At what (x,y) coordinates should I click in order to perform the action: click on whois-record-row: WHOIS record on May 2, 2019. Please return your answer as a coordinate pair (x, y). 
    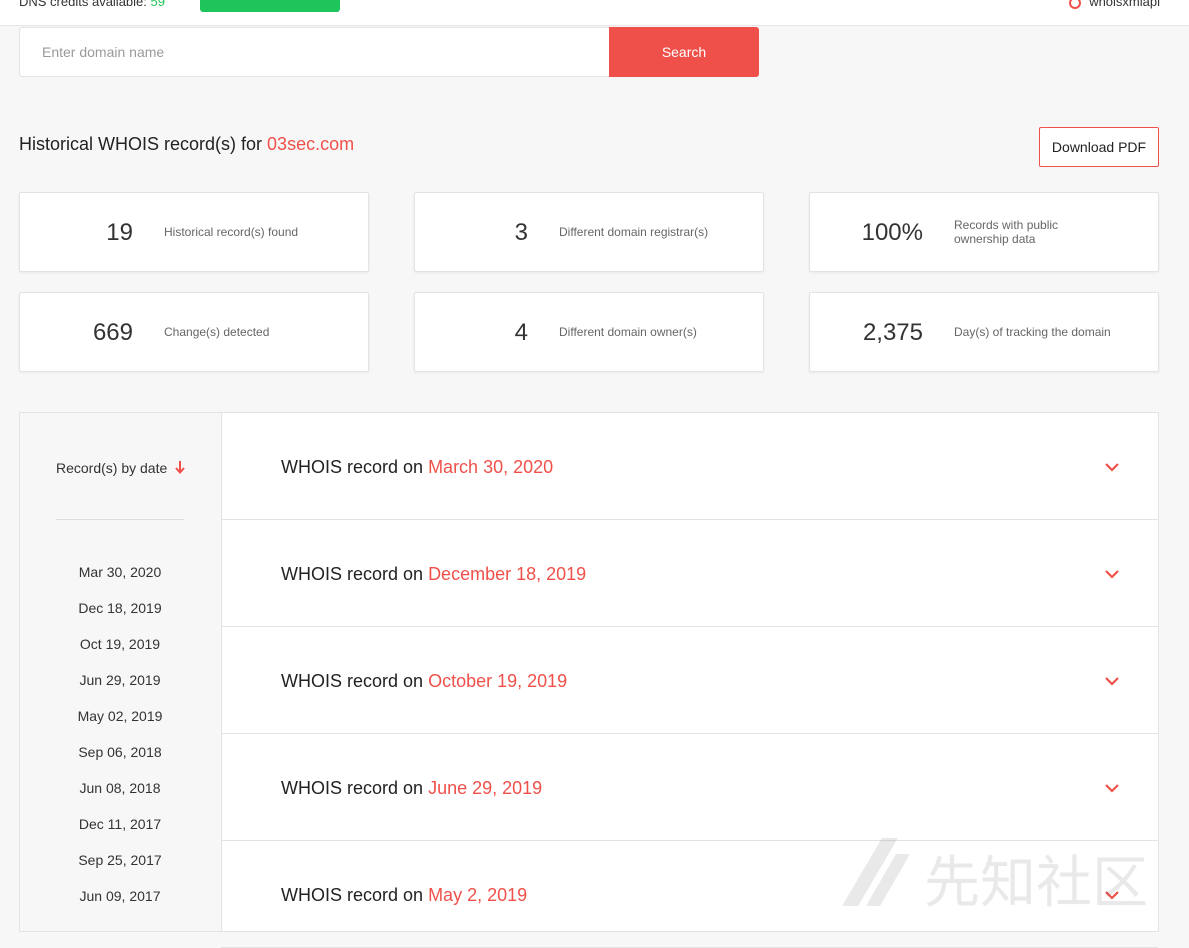
    Looking at the image, I should click on (689, 894).